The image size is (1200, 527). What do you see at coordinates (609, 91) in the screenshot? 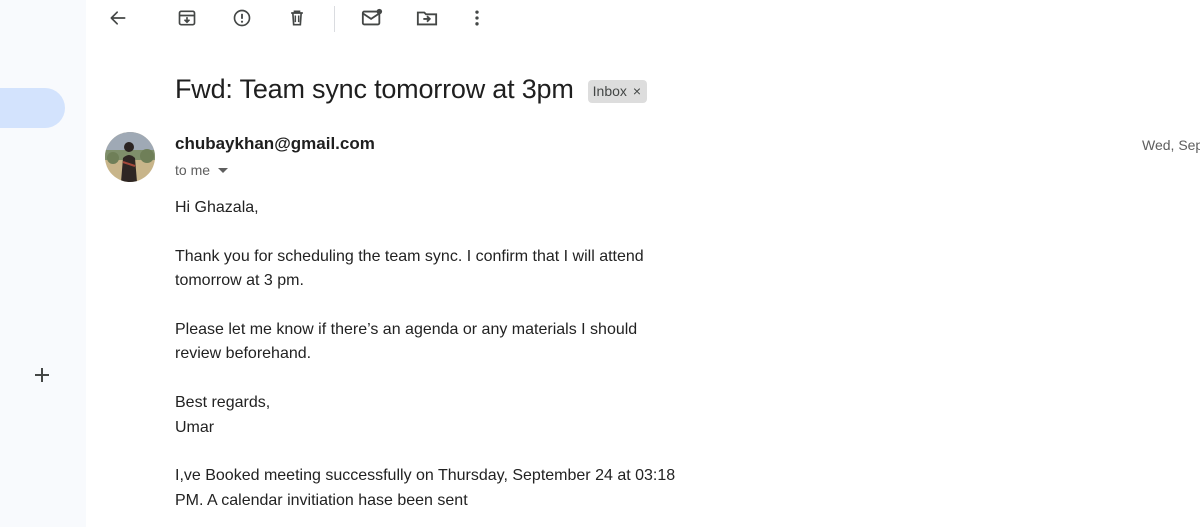
I see `label-chip-text: Inbox` at bounding box center [609, 91].